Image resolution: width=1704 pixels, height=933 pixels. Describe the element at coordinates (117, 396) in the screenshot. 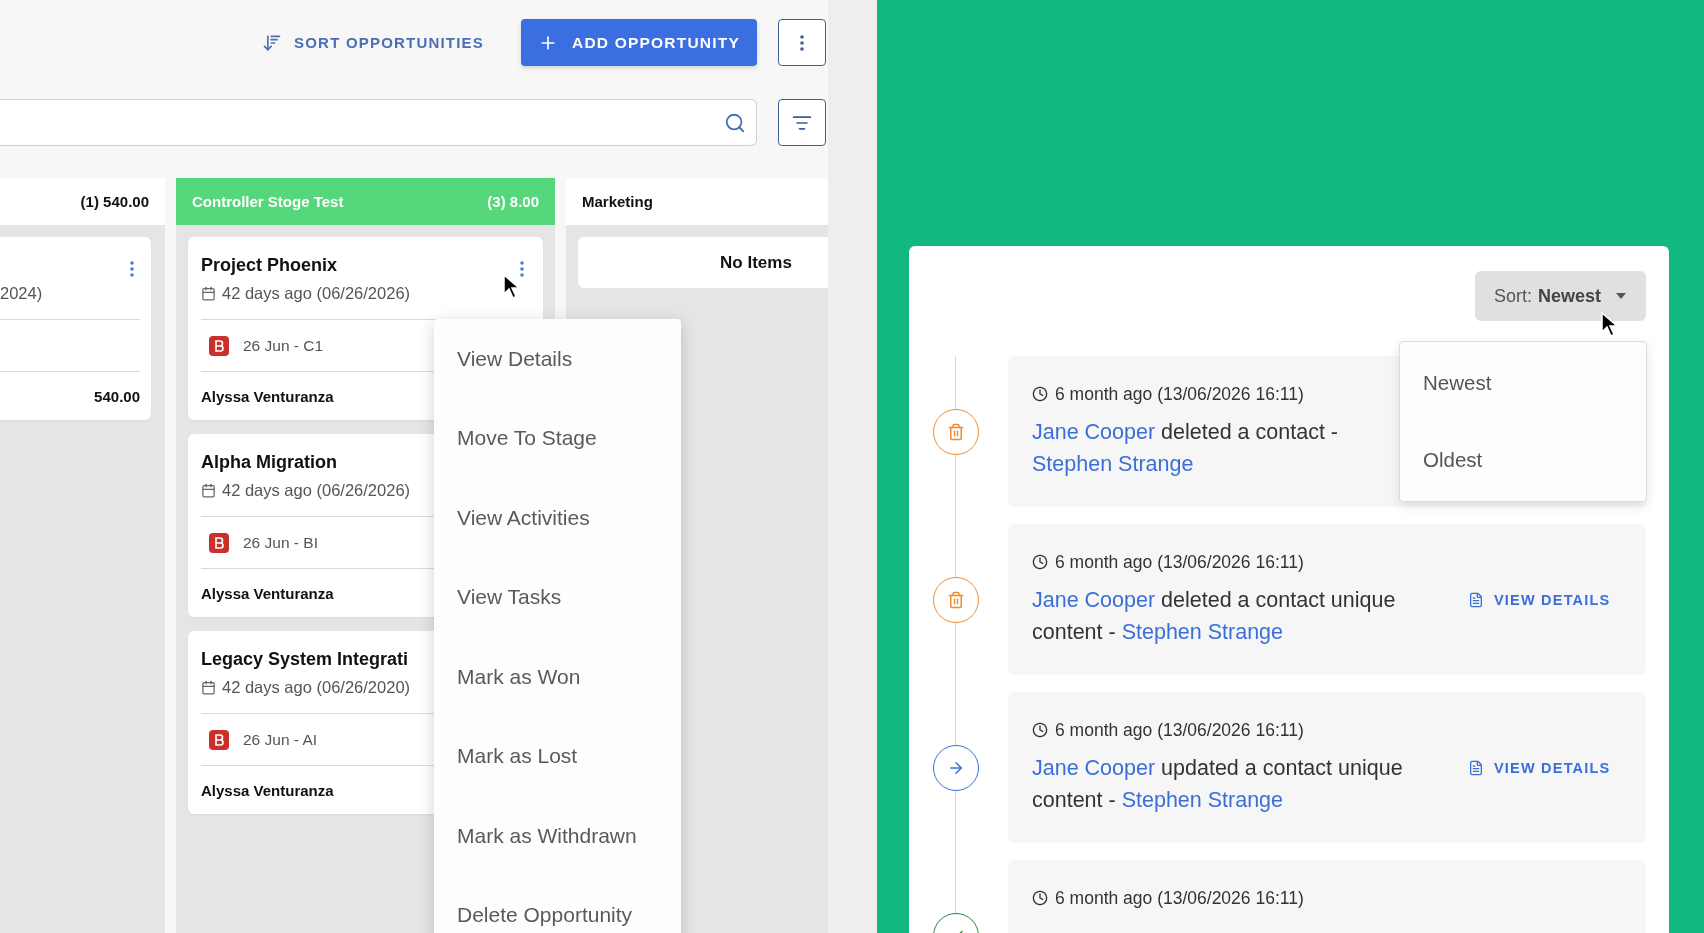

I see `opportunity-amount: 540.00` at that location.